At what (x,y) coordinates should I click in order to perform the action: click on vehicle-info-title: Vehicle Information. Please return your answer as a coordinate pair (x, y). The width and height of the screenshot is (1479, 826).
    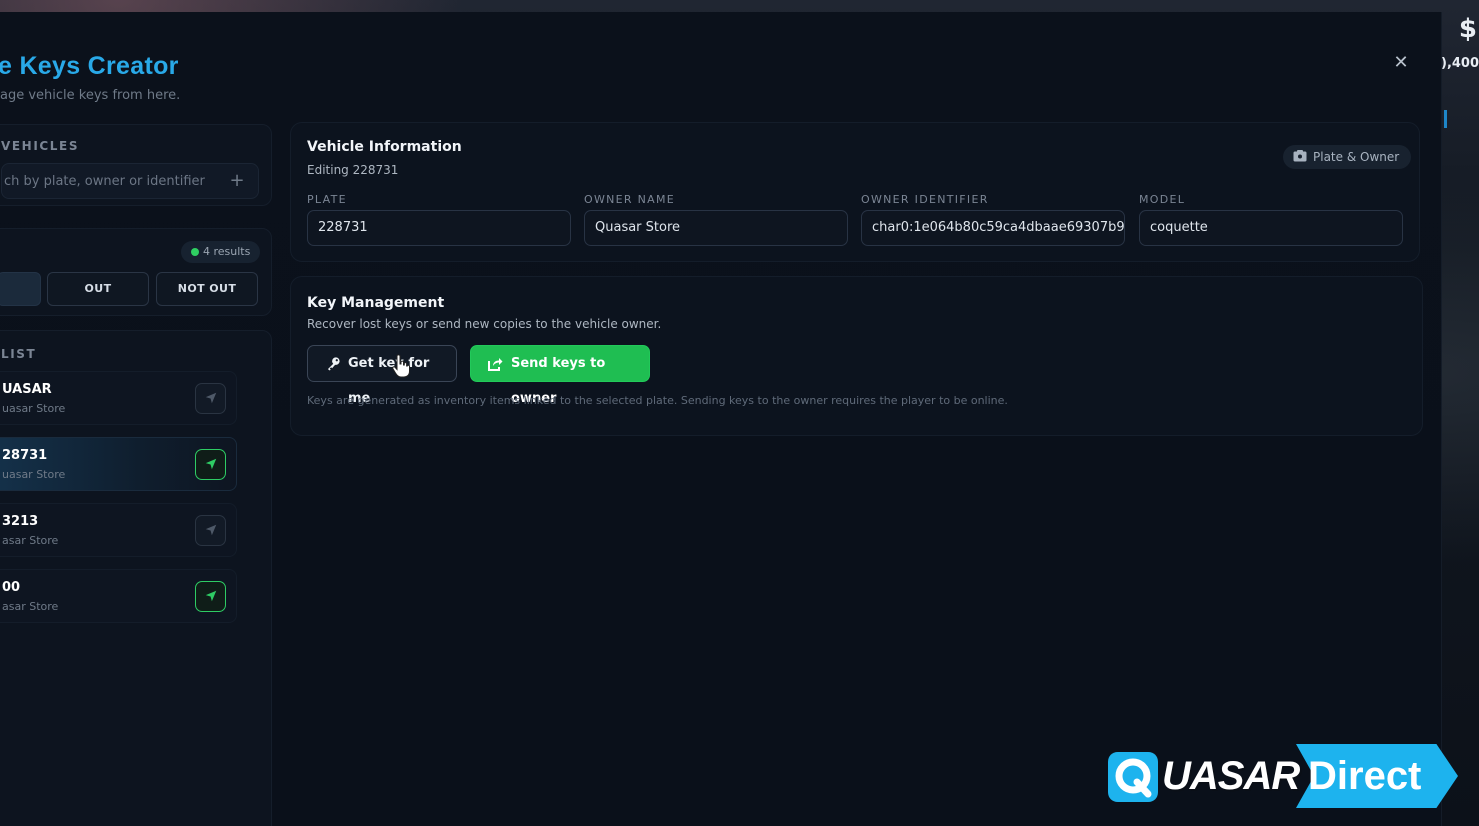
    Looking at the image, I should click on (384, 147).